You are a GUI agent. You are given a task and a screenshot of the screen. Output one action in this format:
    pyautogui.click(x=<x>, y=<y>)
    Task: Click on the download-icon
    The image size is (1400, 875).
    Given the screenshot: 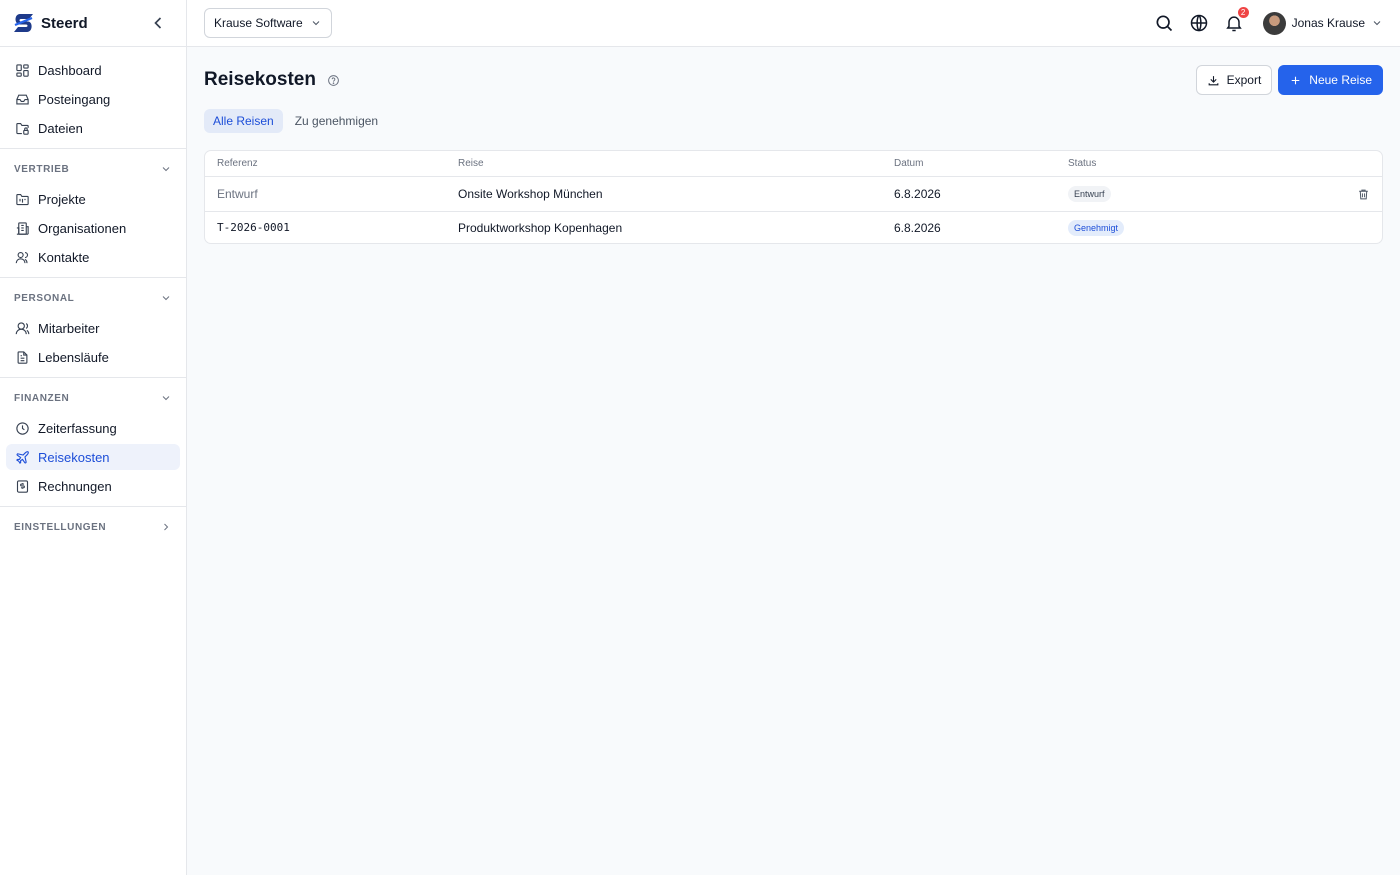 What is the action you would take?
    pyautogui.click(x=1213, y=80)
    